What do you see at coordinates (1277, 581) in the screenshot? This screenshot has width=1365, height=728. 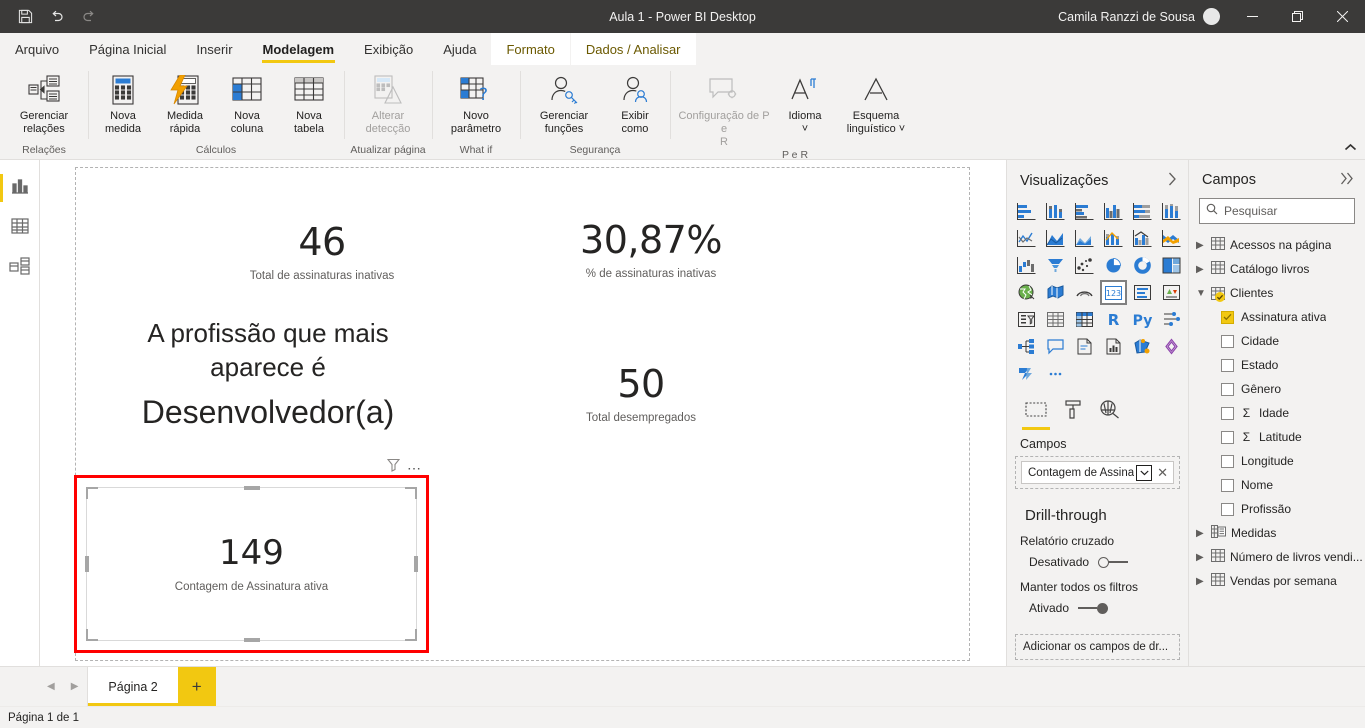 I see `fields-table-vendas-por-semana: ▶ Vendas por semana` at bounding box center [1277, 581].